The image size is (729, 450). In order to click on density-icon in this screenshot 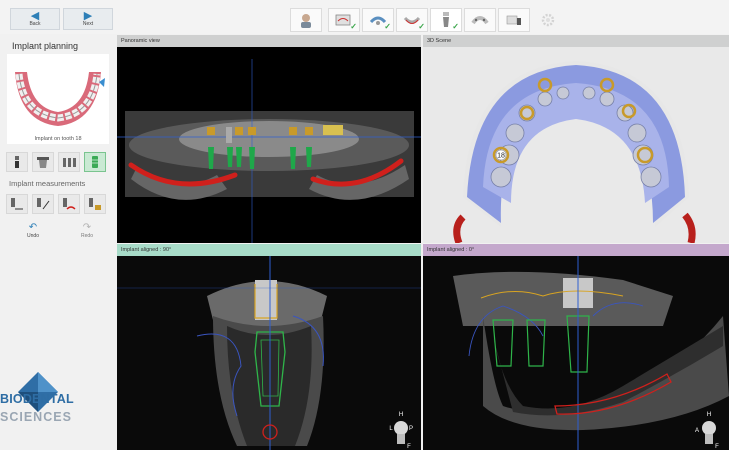, I will do `click(95, 204)`.